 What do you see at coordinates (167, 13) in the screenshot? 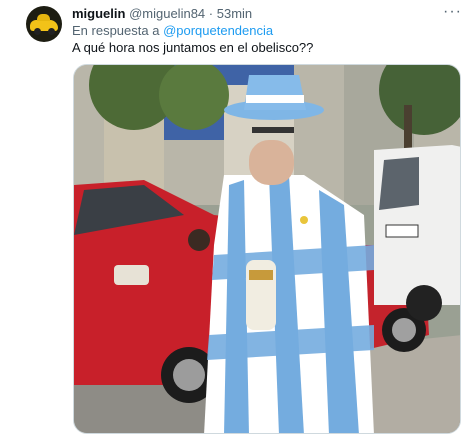
I see `handle: @miguelin84` at bounding box center [167, 13].